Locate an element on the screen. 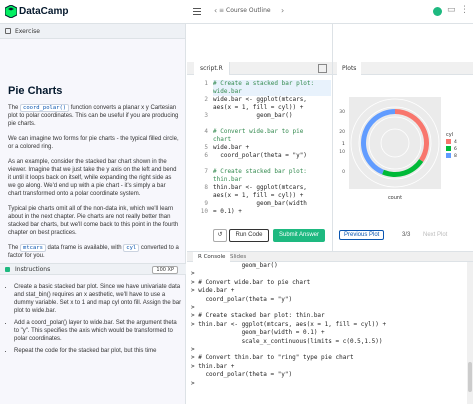 The width and height of the screenshot is (473, 404). console-line: > # Convert wide.bar to pie chart is located at coordinates (251, 282).